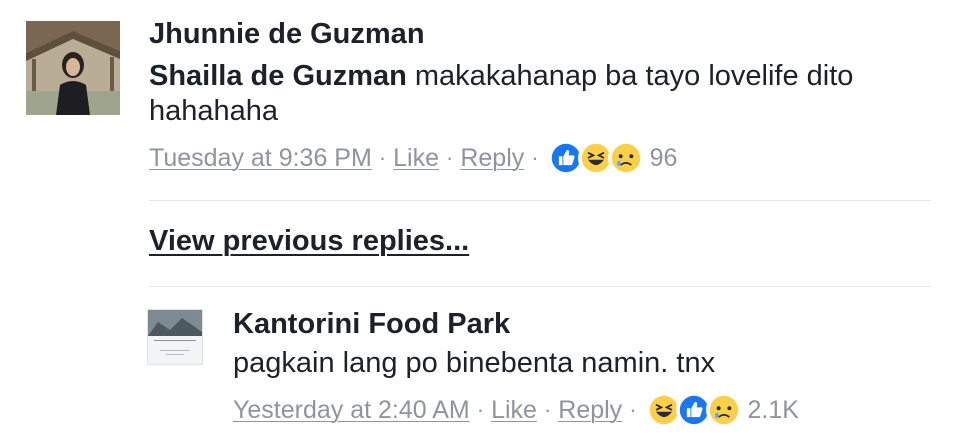 The height and width of the screenshot is (439, 960). I want to click on avatar, so click(73, 68).